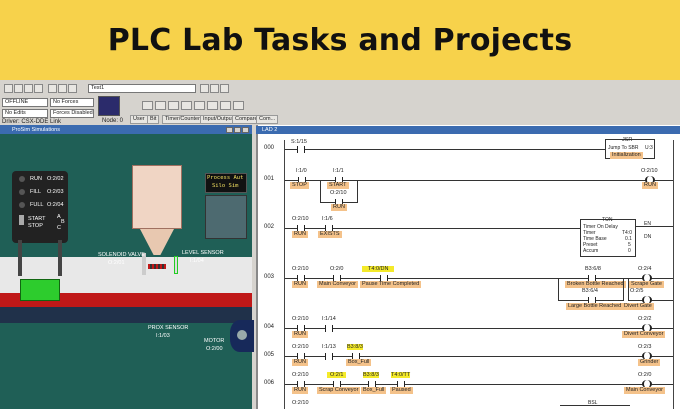 Image resolution: width=680 pixels, height=409 pixels. Describe the element at coordinates (157, 197) in the screenshot. I see `silo-tank` at that location.